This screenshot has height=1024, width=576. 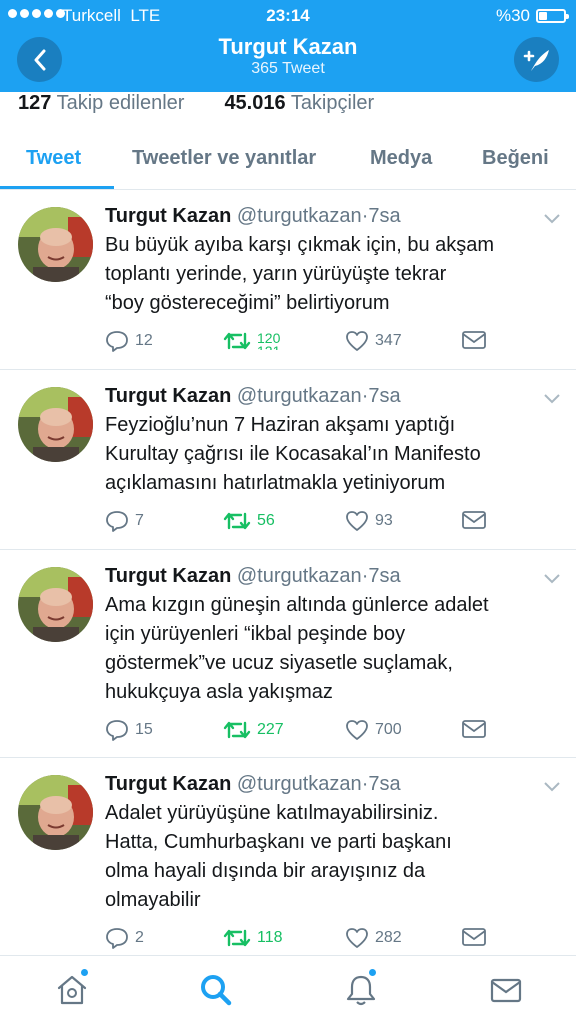 I want to click on retweet-button: 120 121, so click(x=251, y=341).